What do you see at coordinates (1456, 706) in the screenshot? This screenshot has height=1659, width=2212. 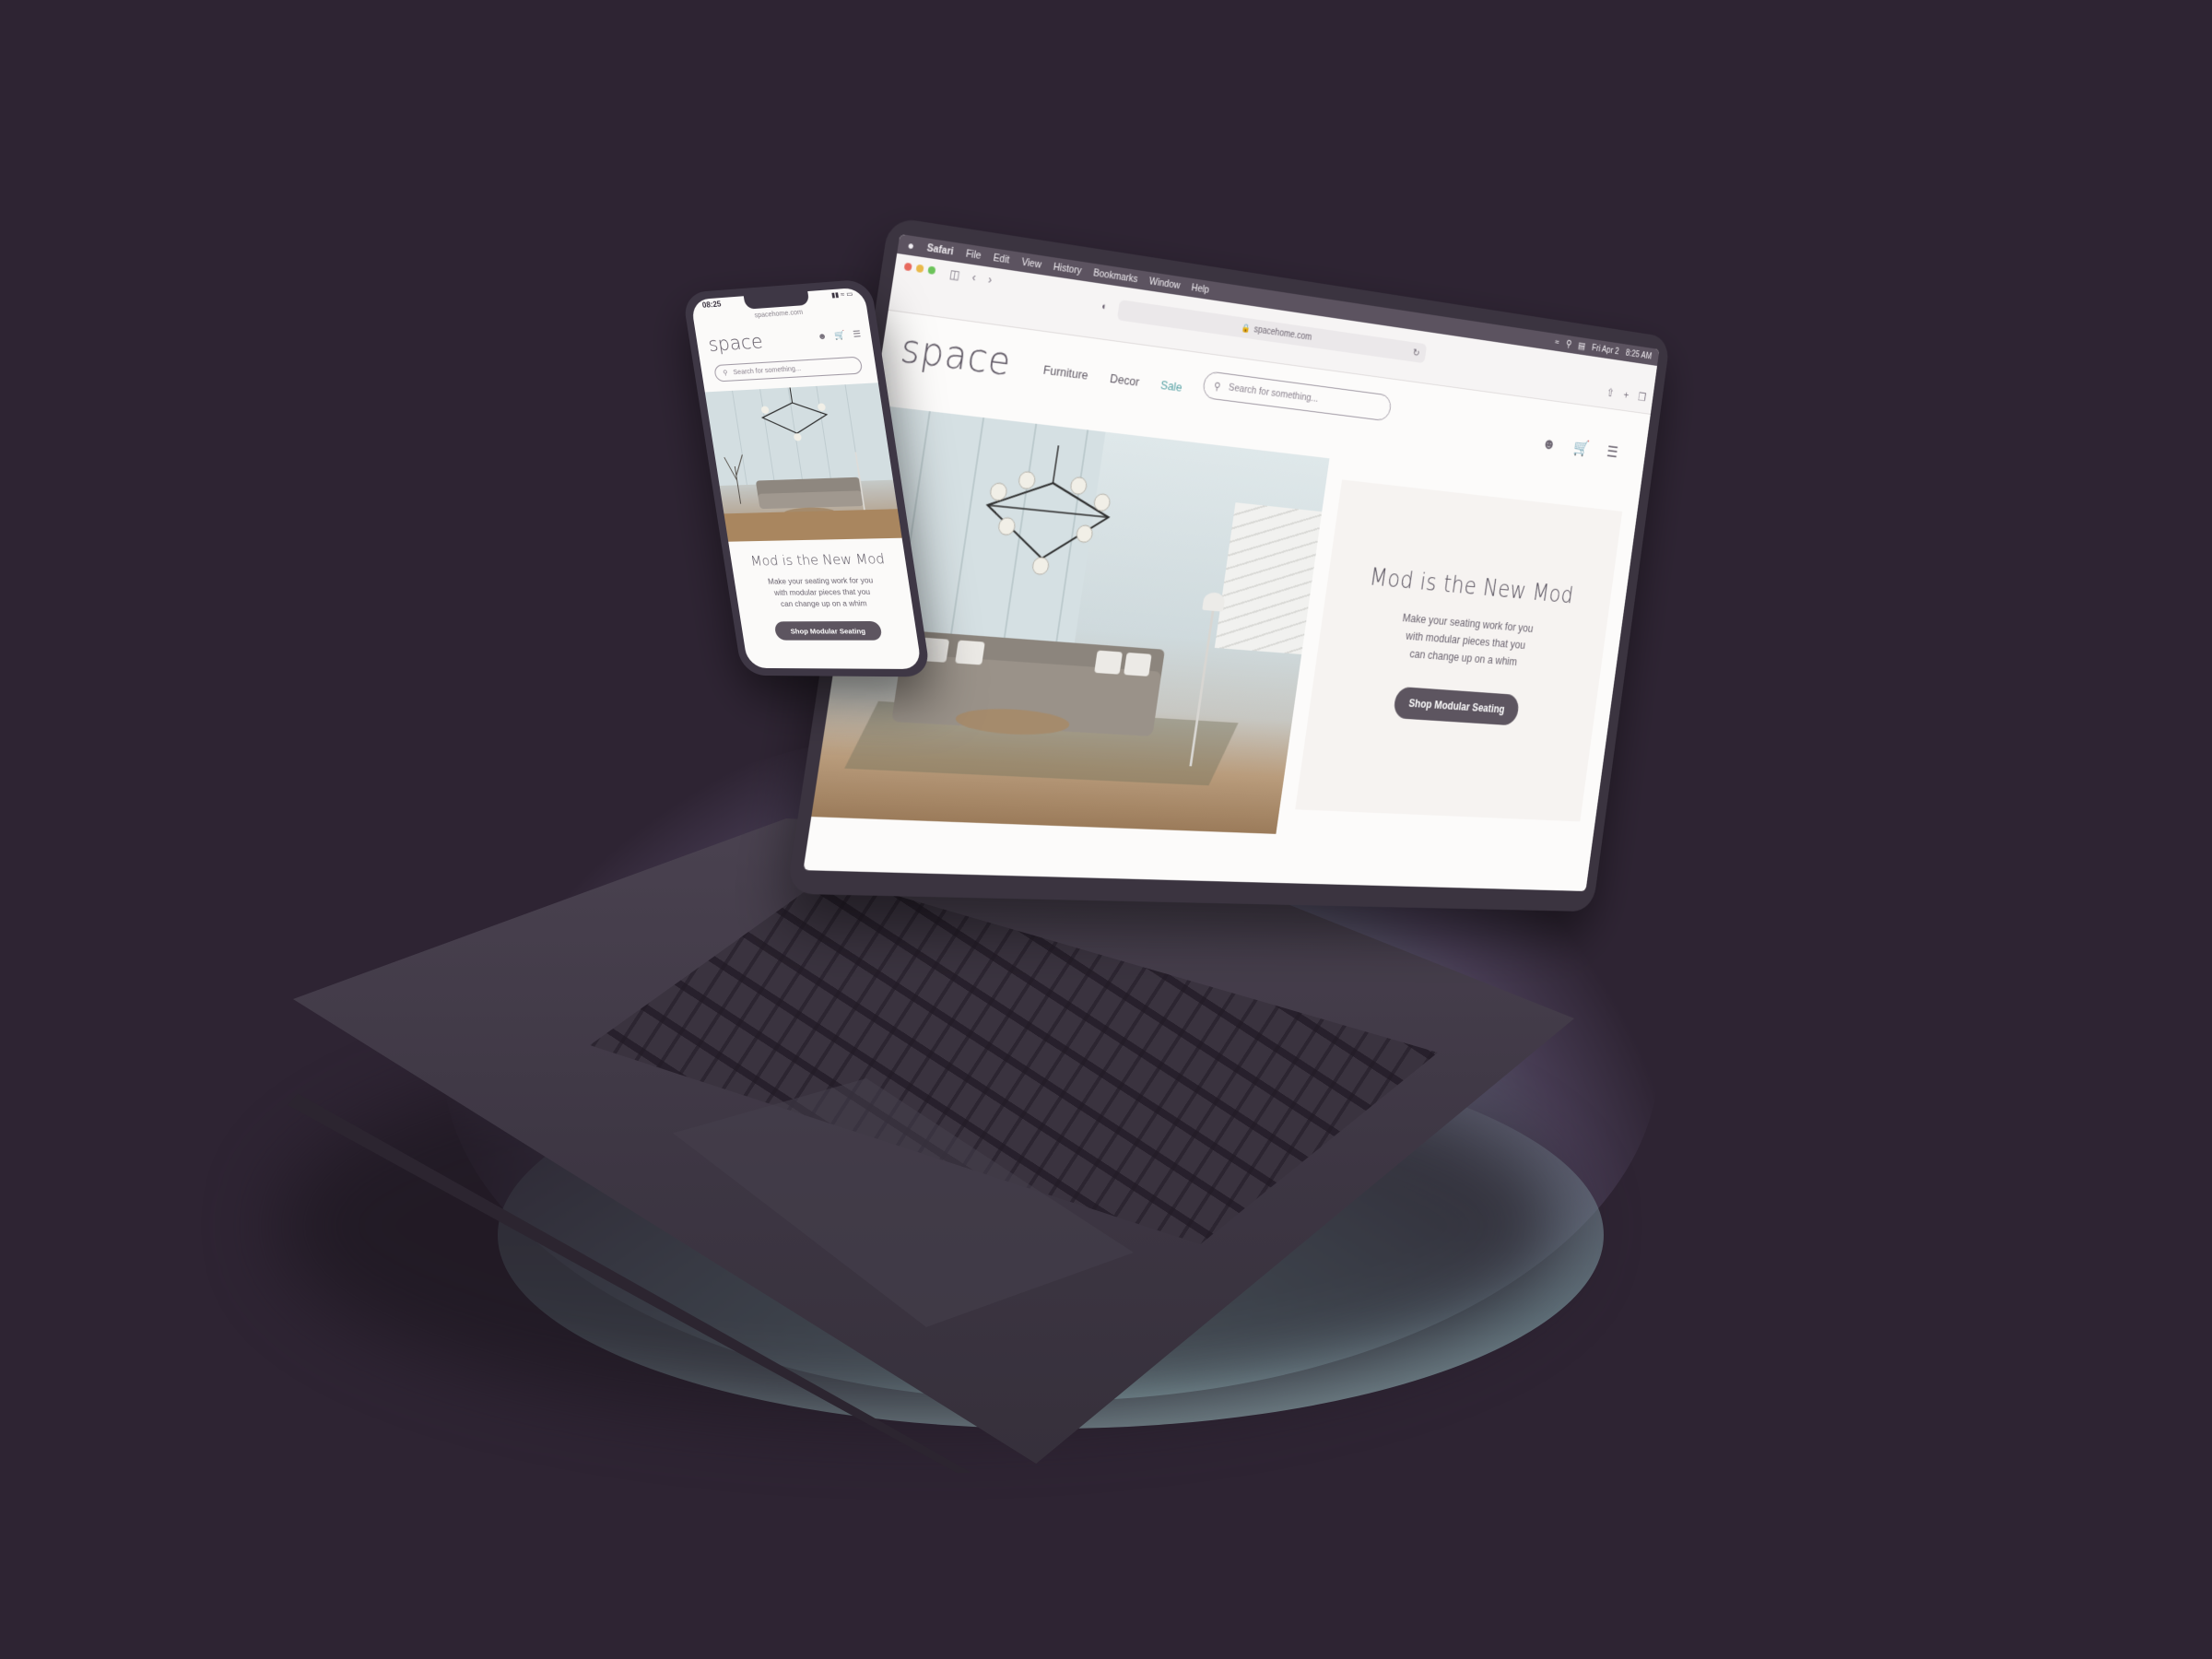 I see `shop-modular-seating-button: Shop Modular Seating` at bounding box center [1456, 706].